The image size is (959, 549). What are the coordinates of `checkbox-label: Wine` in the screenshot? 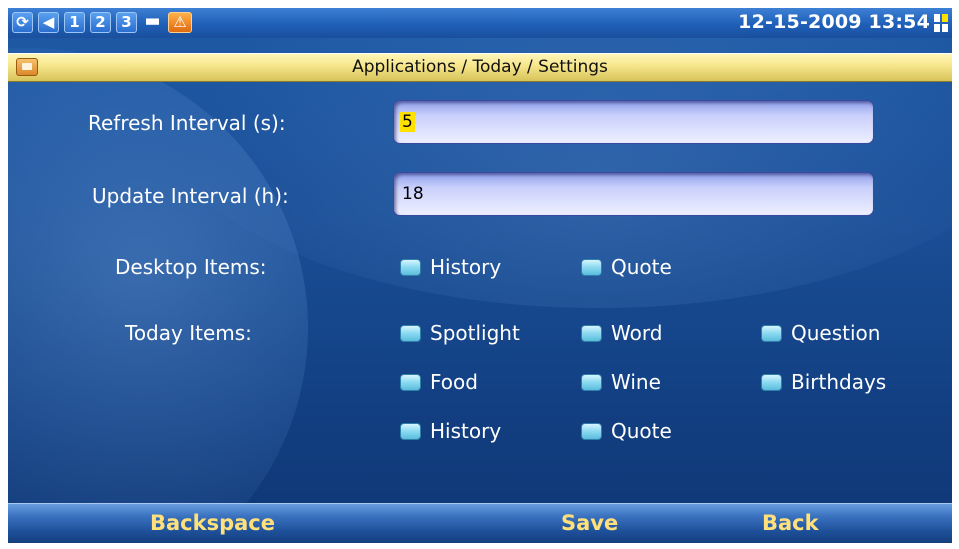 It's located at (636, 382).